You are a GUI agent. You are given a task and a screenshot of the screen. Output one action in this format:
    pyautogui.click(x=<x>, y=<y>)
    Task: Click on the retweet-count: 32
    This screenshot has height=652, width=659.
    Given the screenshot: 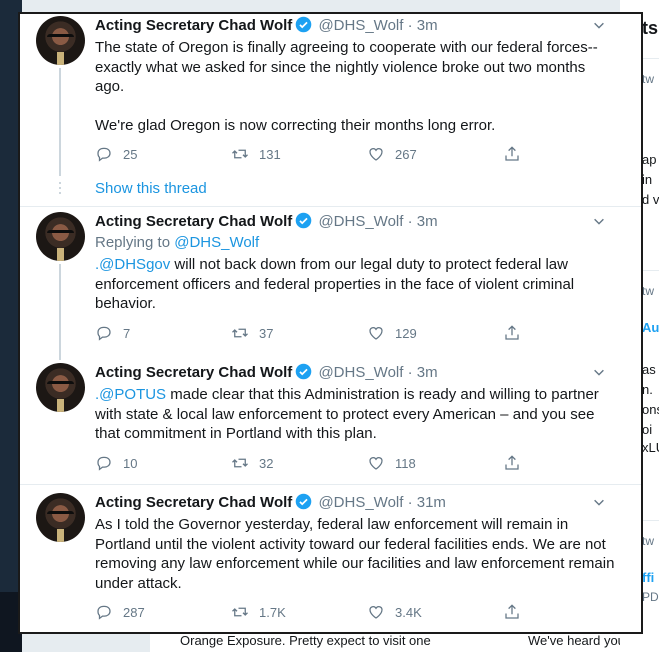 What is the action you would take?
    pyautogui.click(x=266, y=463)
    